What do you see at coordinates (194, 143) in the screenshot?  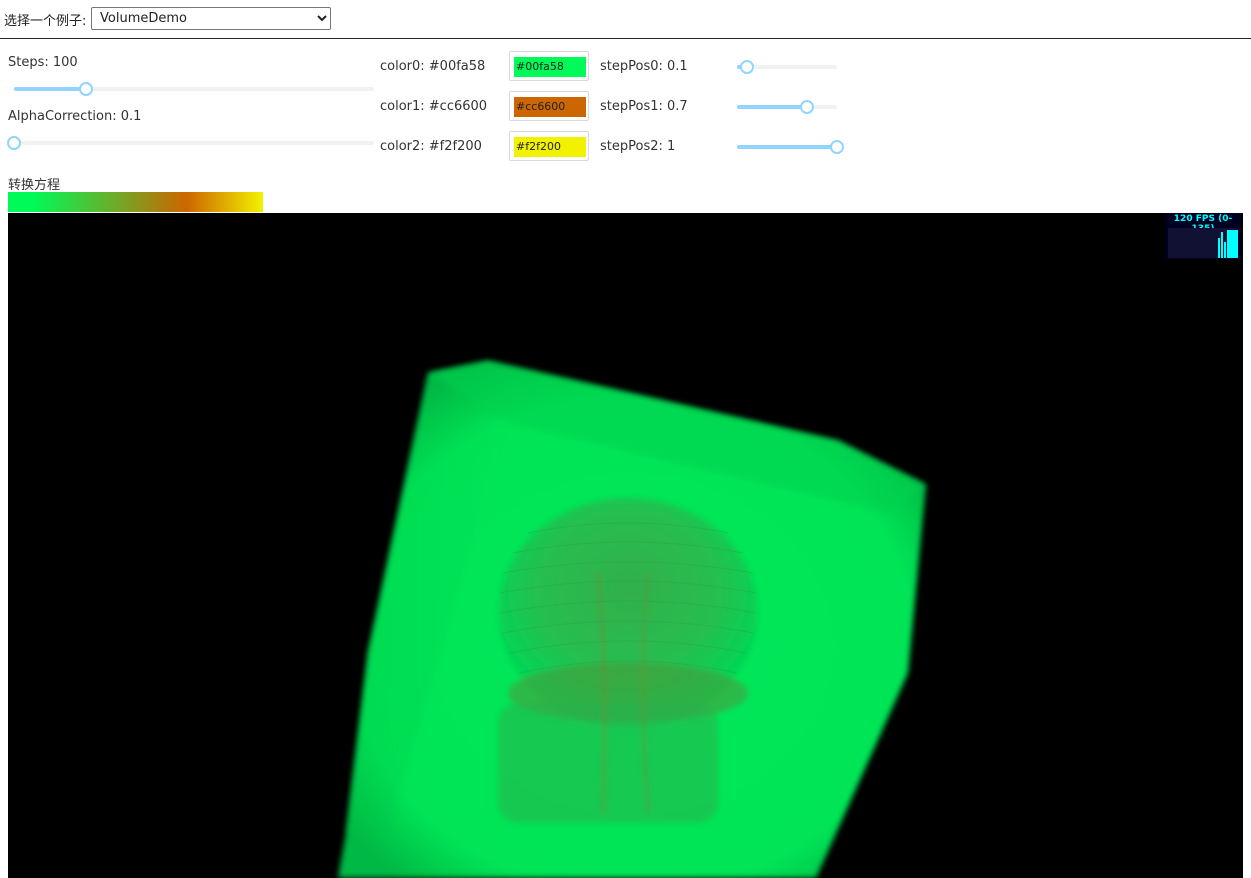 I see `alpha-correction-slider-track` at bounding box center [194, 143].